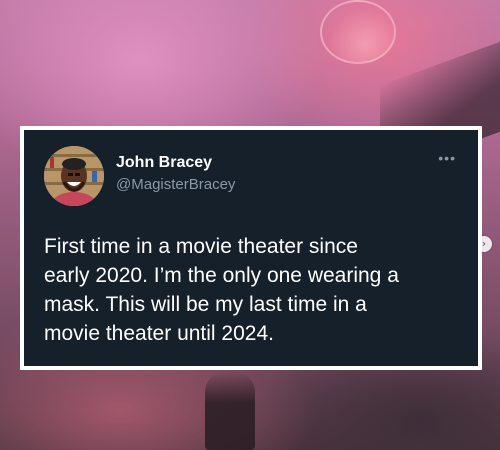 The image size is (500, 450). What do you see at coordinates (447, 158) in the screenshot?
I see `more-horizontal-icon: •••` at bounding box center [447, 158].